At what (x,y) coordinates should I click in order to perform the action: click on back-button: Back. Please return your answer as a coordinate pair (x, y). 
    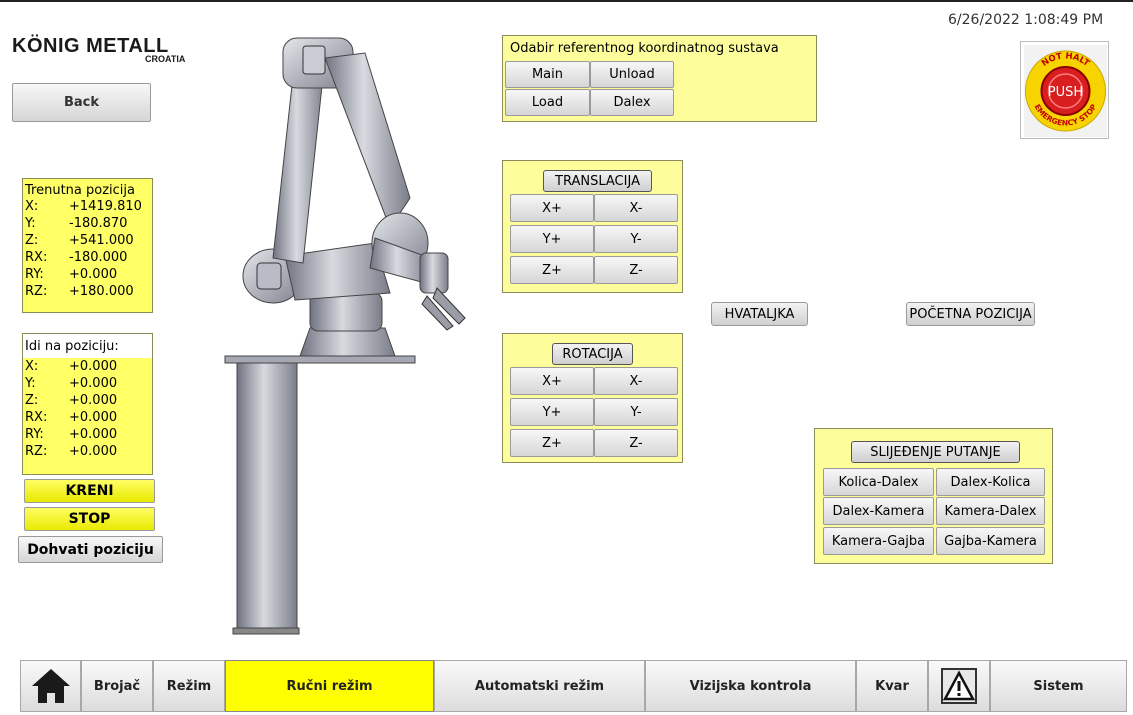
    Looking at the image, I should click on (81, 102).